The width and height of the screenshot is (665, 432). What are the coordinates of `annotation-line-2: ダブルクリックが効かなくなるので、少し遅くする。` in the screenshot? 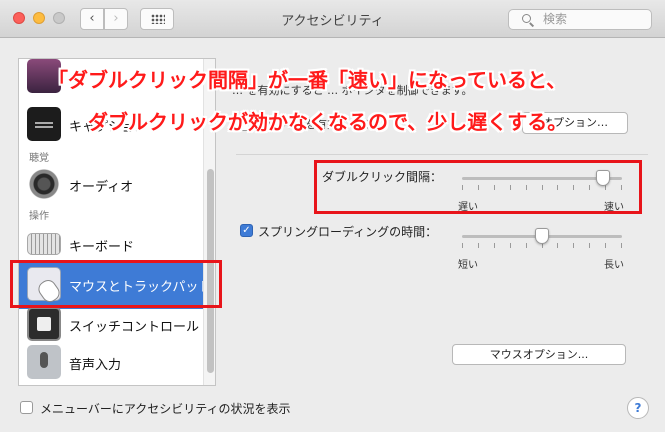 It's located at (328, 122).